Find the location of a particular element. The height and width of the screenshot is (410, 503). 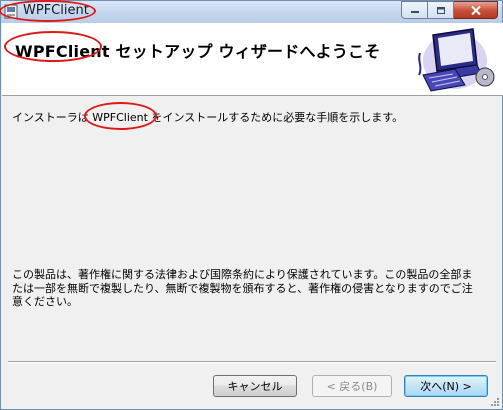

title-bar: WPFClient is located at coordinates (251, 11).